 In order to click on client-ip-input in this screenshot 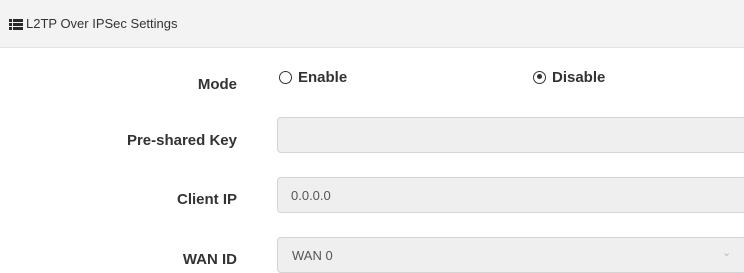, I will do `click(510, 195)`.